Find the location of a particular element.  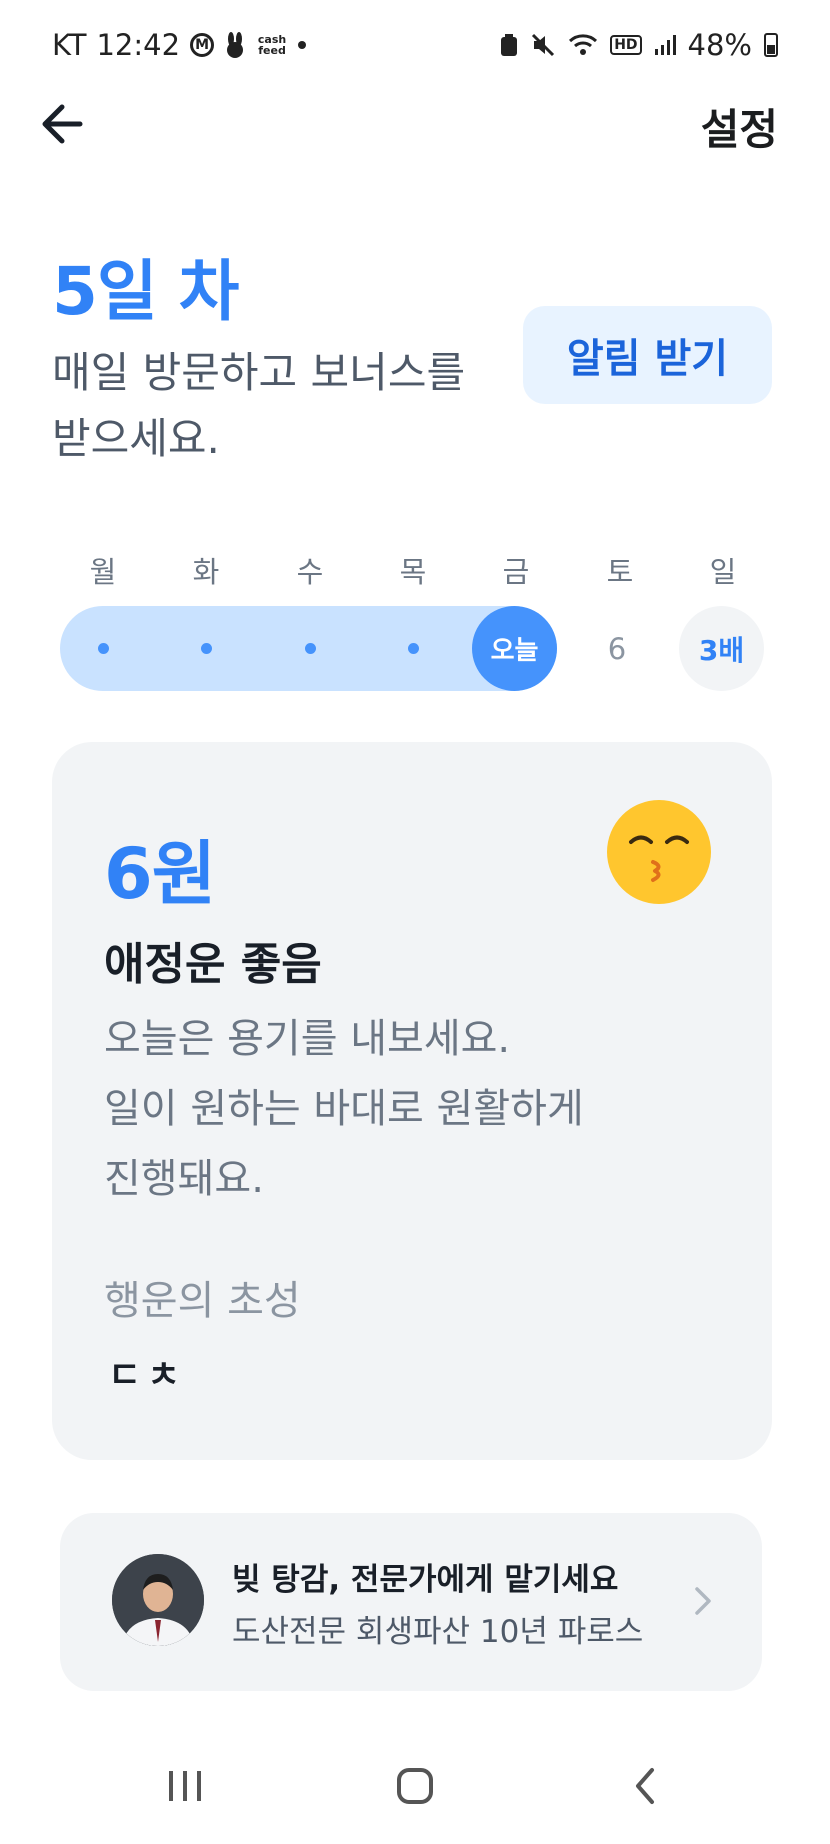

home-button is located at coordinates (415, 1786).